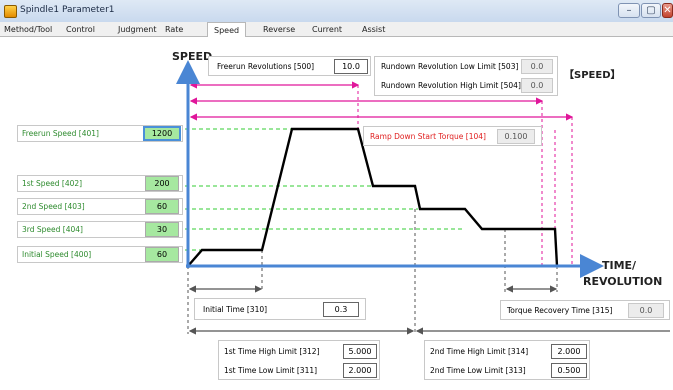  What do you see at coordinates (60, 133) in the screenshot?
I see `freerun-speed-label: Freerun Speed [401]` at bounding box center [60, 133].